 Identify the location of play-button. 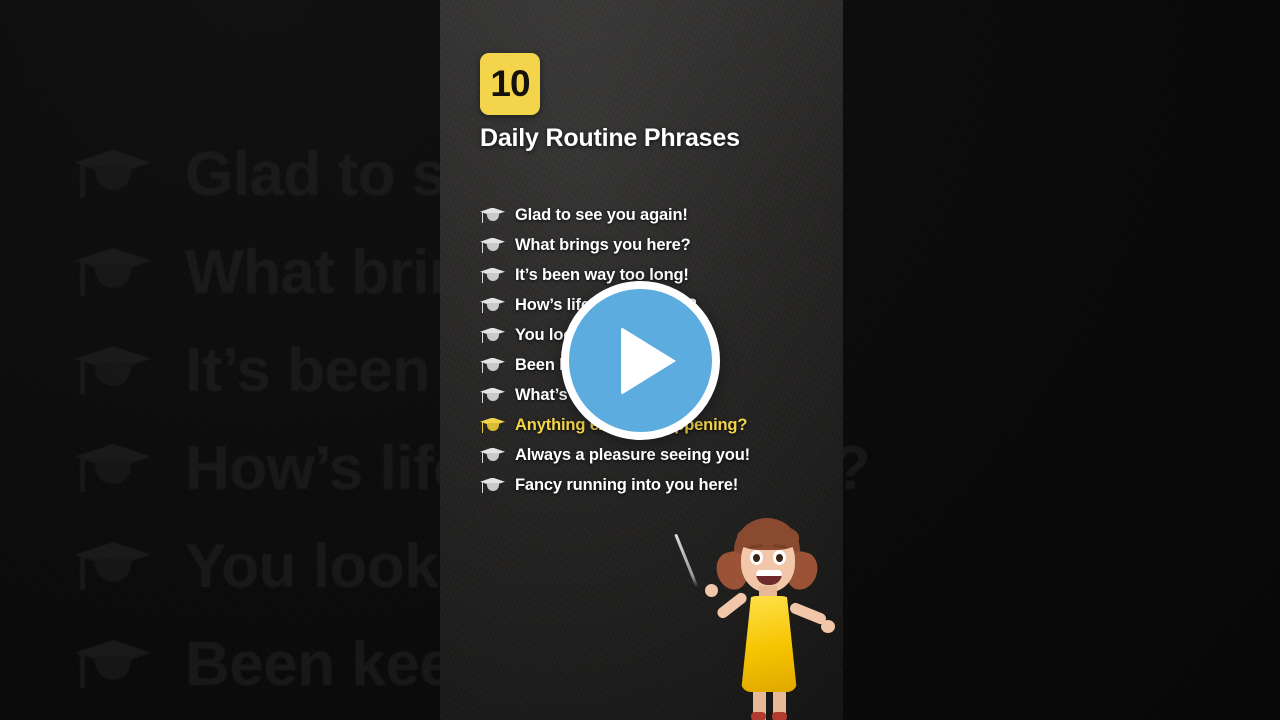
(640, 360).